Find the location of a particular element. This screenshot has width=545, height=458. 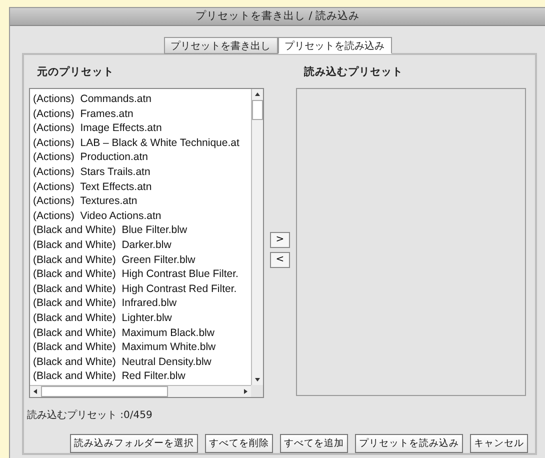

list-item: (Black and White) Darker.blw is located at coordinates (142, 245).